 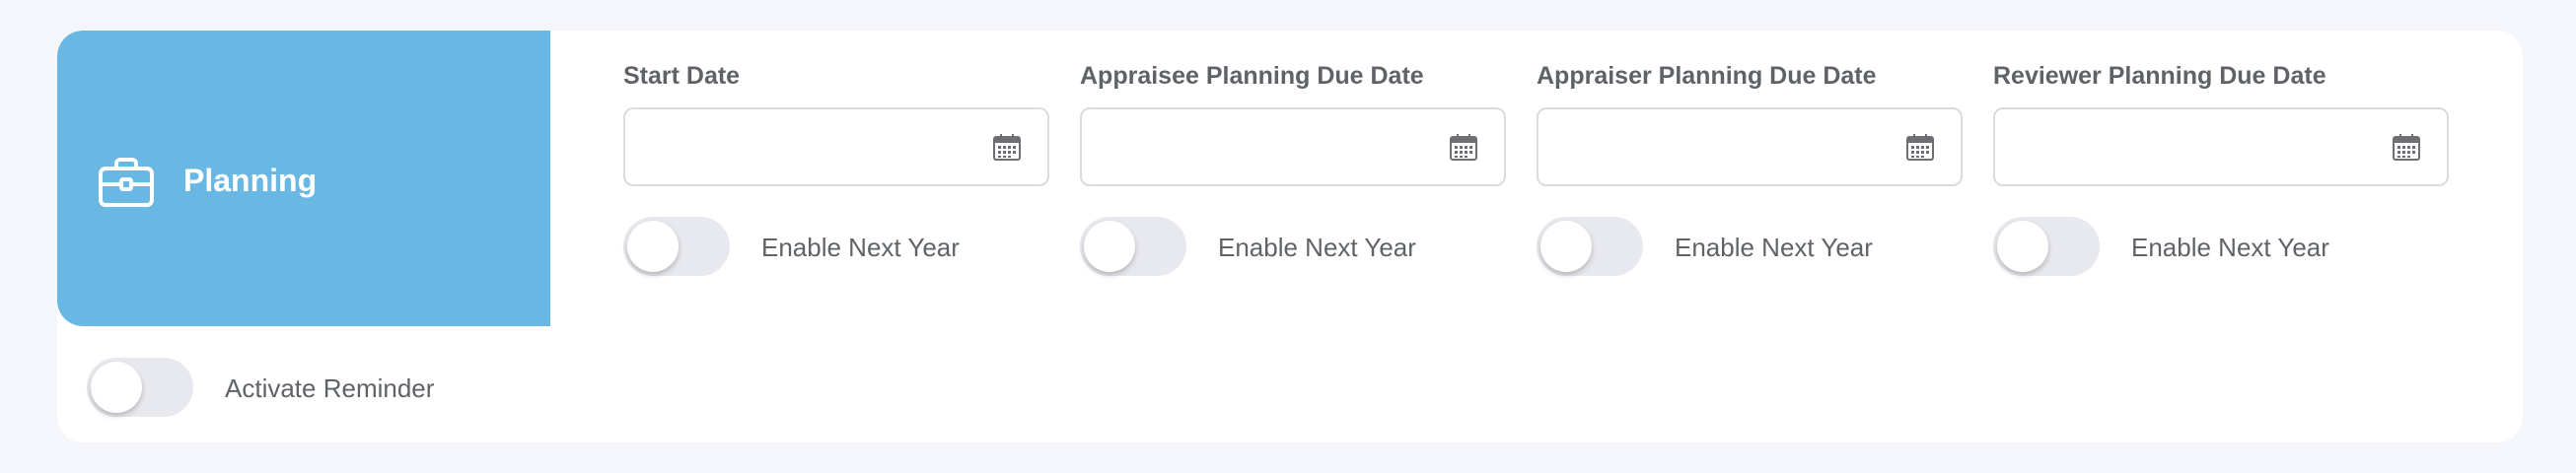 What do you see at coordinates (1707, 76) in the screenshot?
I see `appraiser-planning-due-date-label: Appraiser Planning Due Date` at bounding box center [1707, 76].